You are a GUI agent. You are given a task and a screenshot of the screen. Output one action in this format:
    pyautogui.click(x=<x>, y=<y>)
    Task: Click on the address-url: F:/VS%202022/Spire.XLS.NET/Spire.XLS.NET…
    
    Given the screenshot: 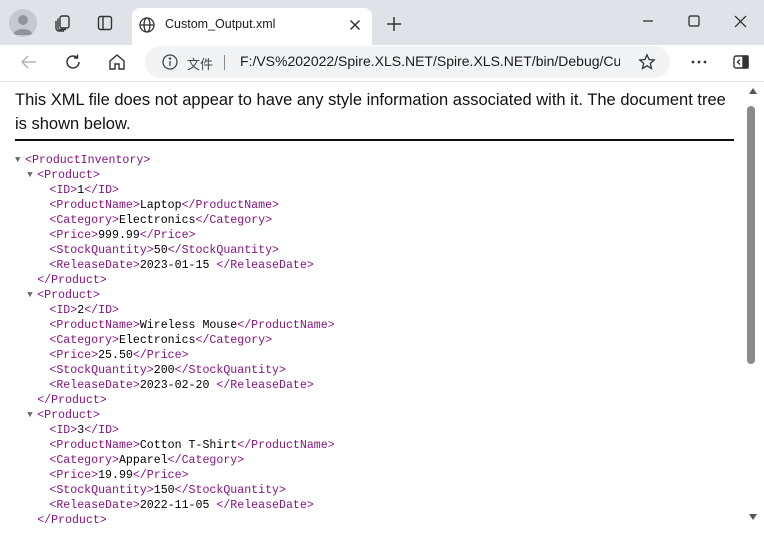 What is the action you would take?
    pyautogui.click(x=430, y=61)
    